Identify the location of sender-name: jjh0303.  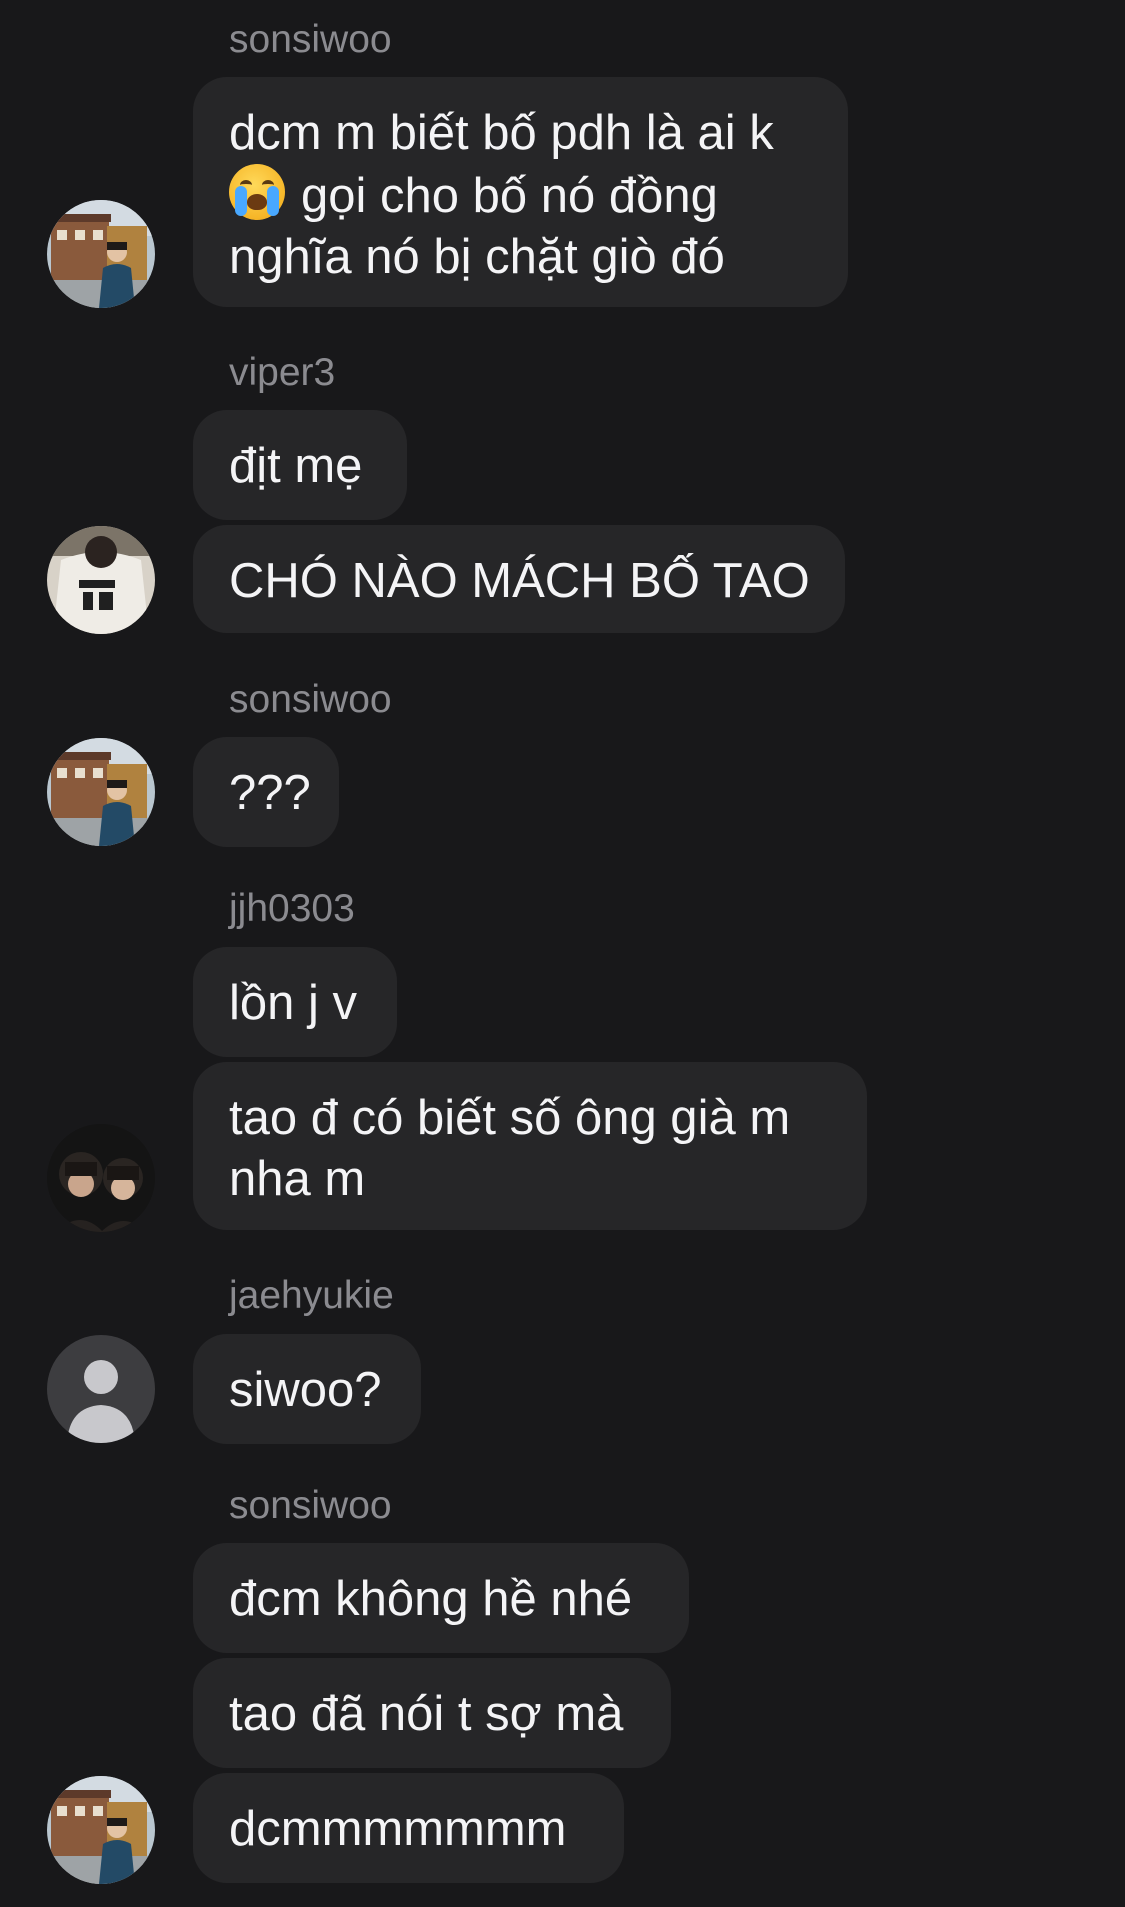
(292, 908).